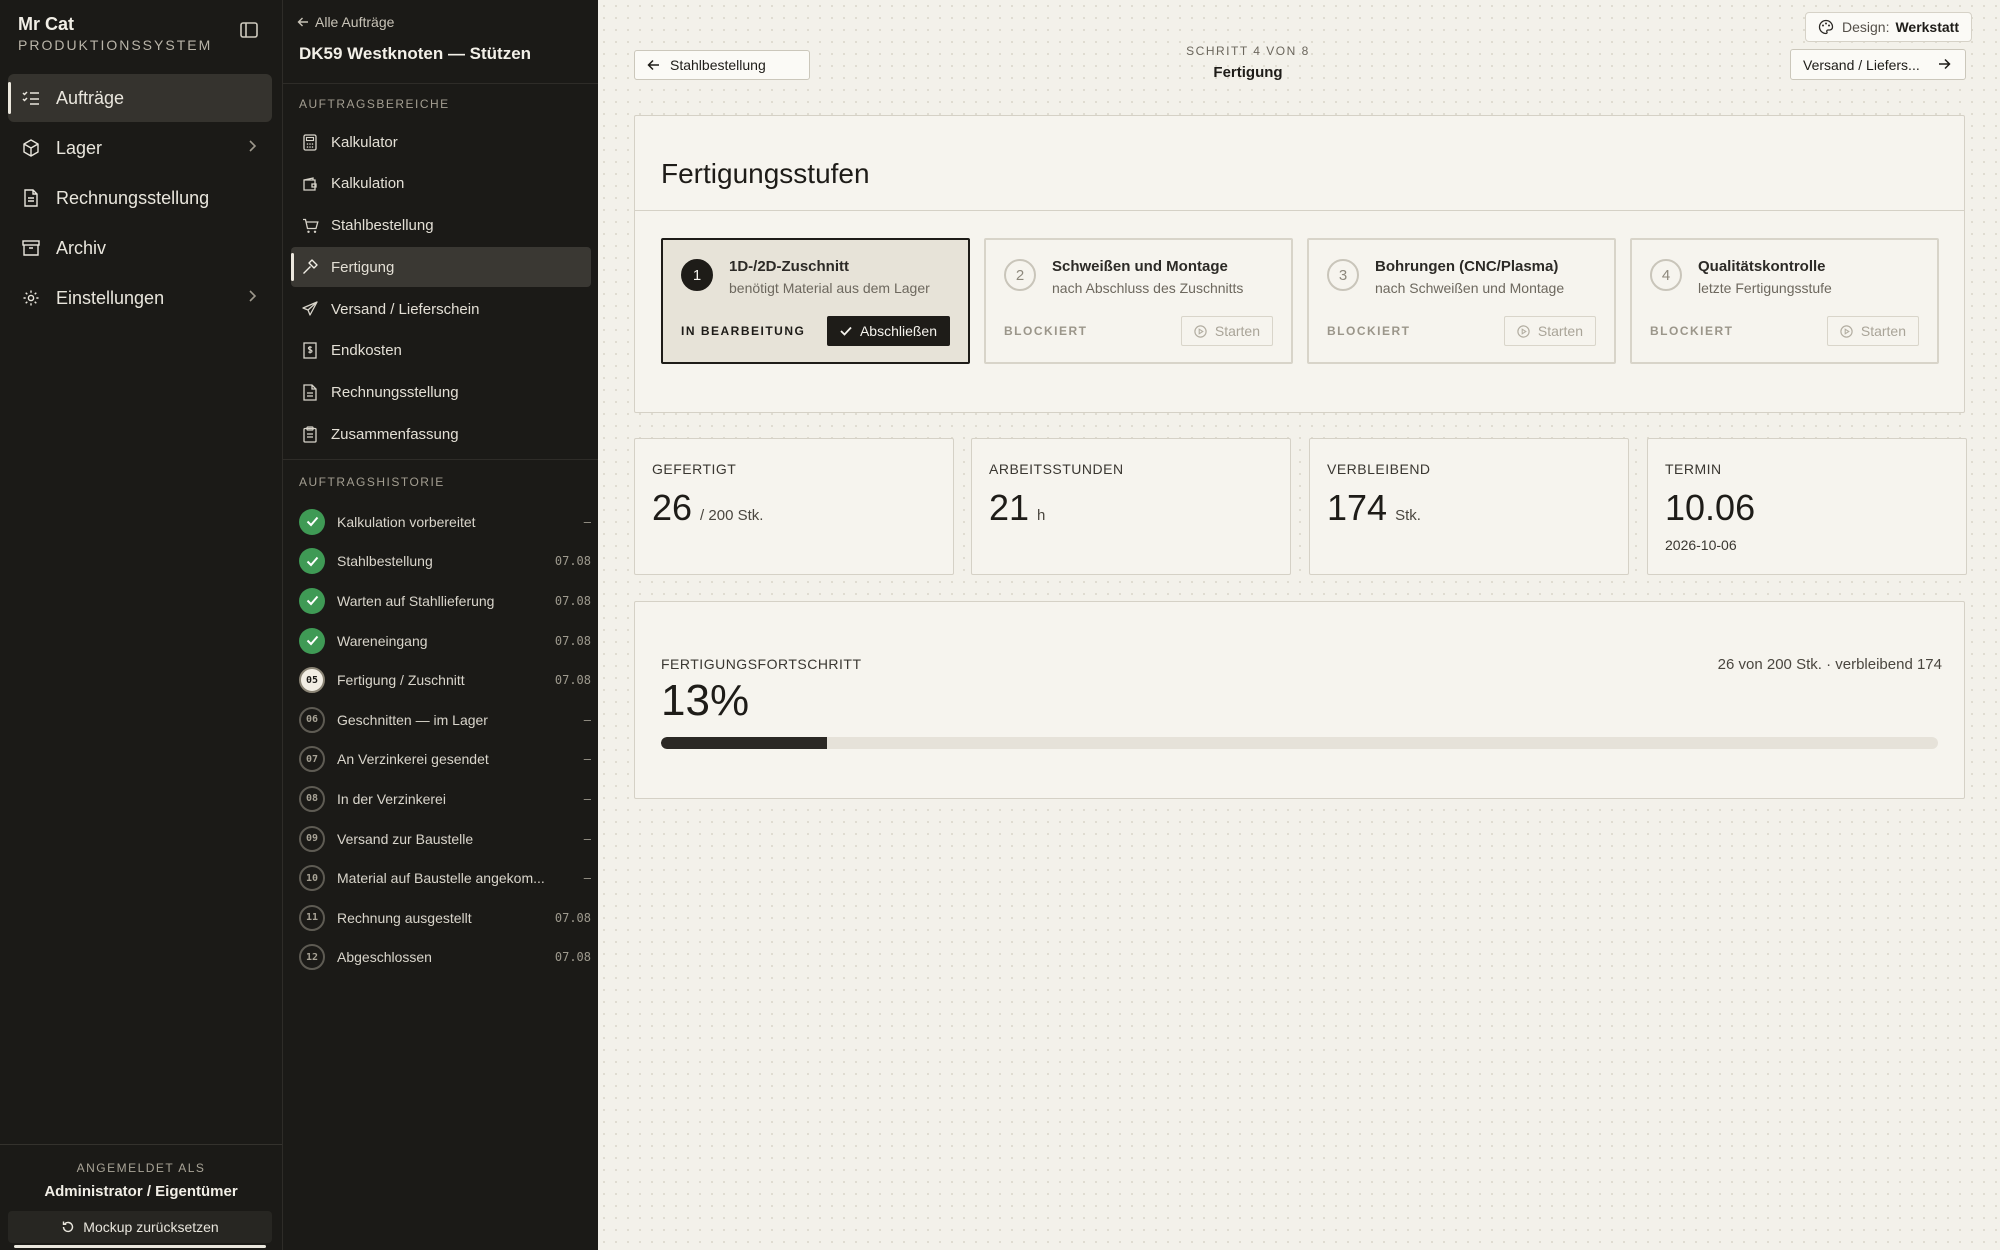 Image resolution: width=2000 pixels, height=1250 pixels. Describe the element at coordinates (115, 33) in the screenshot. I see `brand: Mr Cat PRODUKTIONSSYSTEM` at that location.